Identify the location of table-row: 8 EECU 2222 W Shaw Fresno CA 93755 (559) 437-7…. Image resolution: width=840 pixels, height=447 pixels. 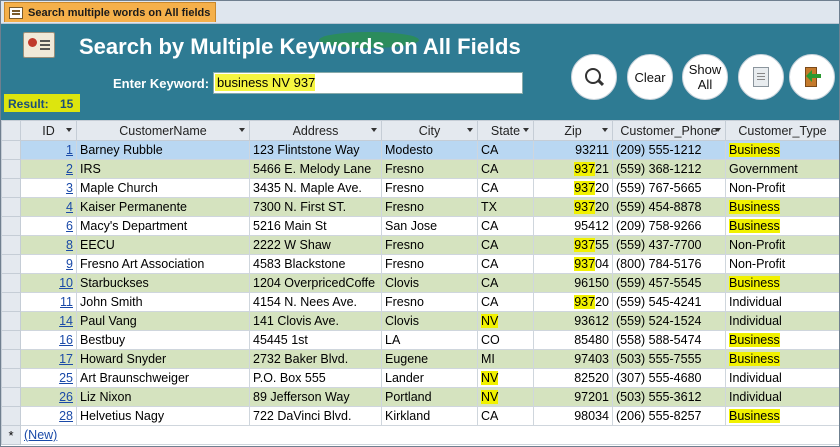
(420, 245).